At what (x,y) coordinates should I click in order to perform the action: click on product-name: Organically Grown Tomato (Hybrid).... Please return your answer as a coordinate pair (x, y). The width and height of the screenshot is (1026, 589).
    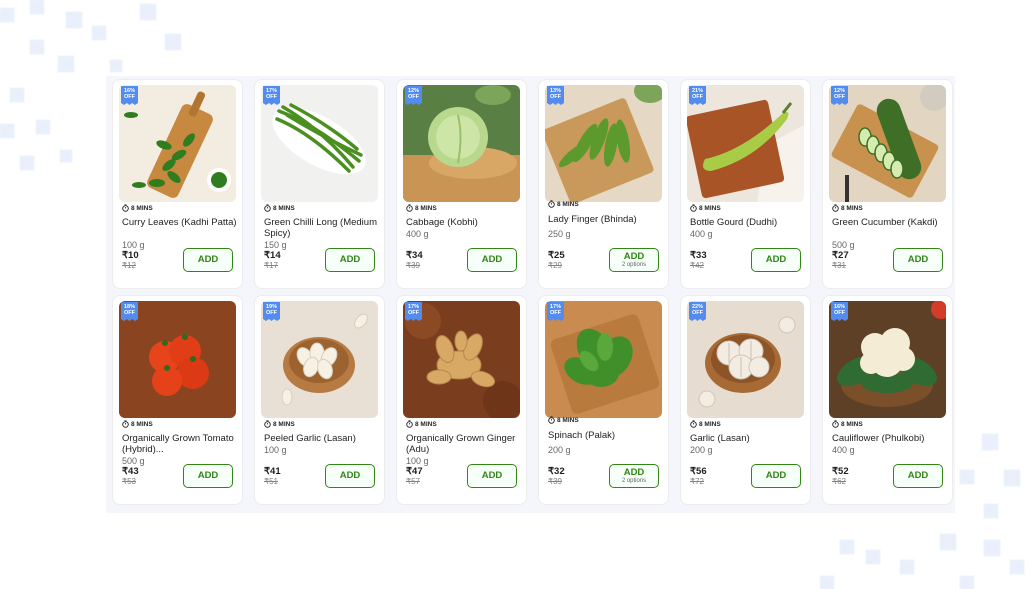
    Looking at the image, I should click on (180, 444).